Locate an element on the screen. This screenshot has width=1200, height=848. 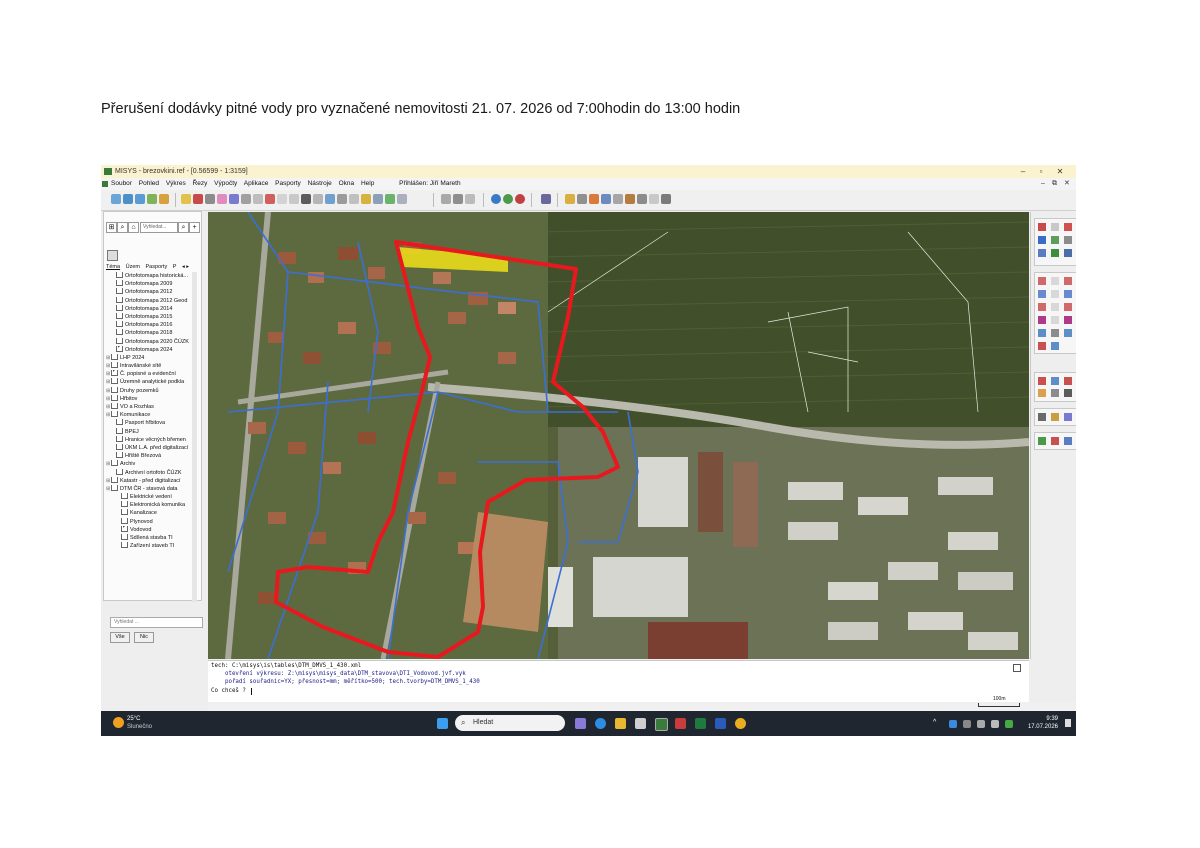
frame-2-icon is located at coordinates (1055, 281).